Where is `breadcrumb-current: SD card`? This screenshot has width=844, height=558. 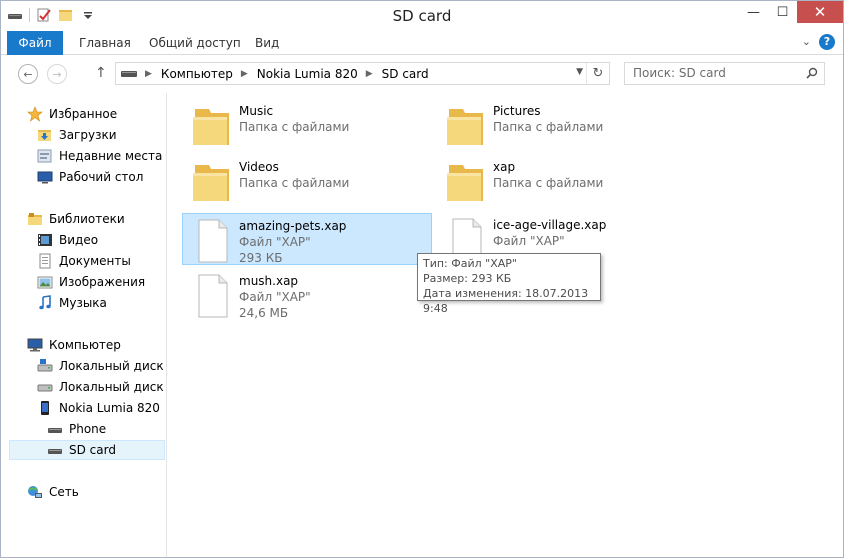 breadcrumb-current: SD card is located at coordinates (405, 74).